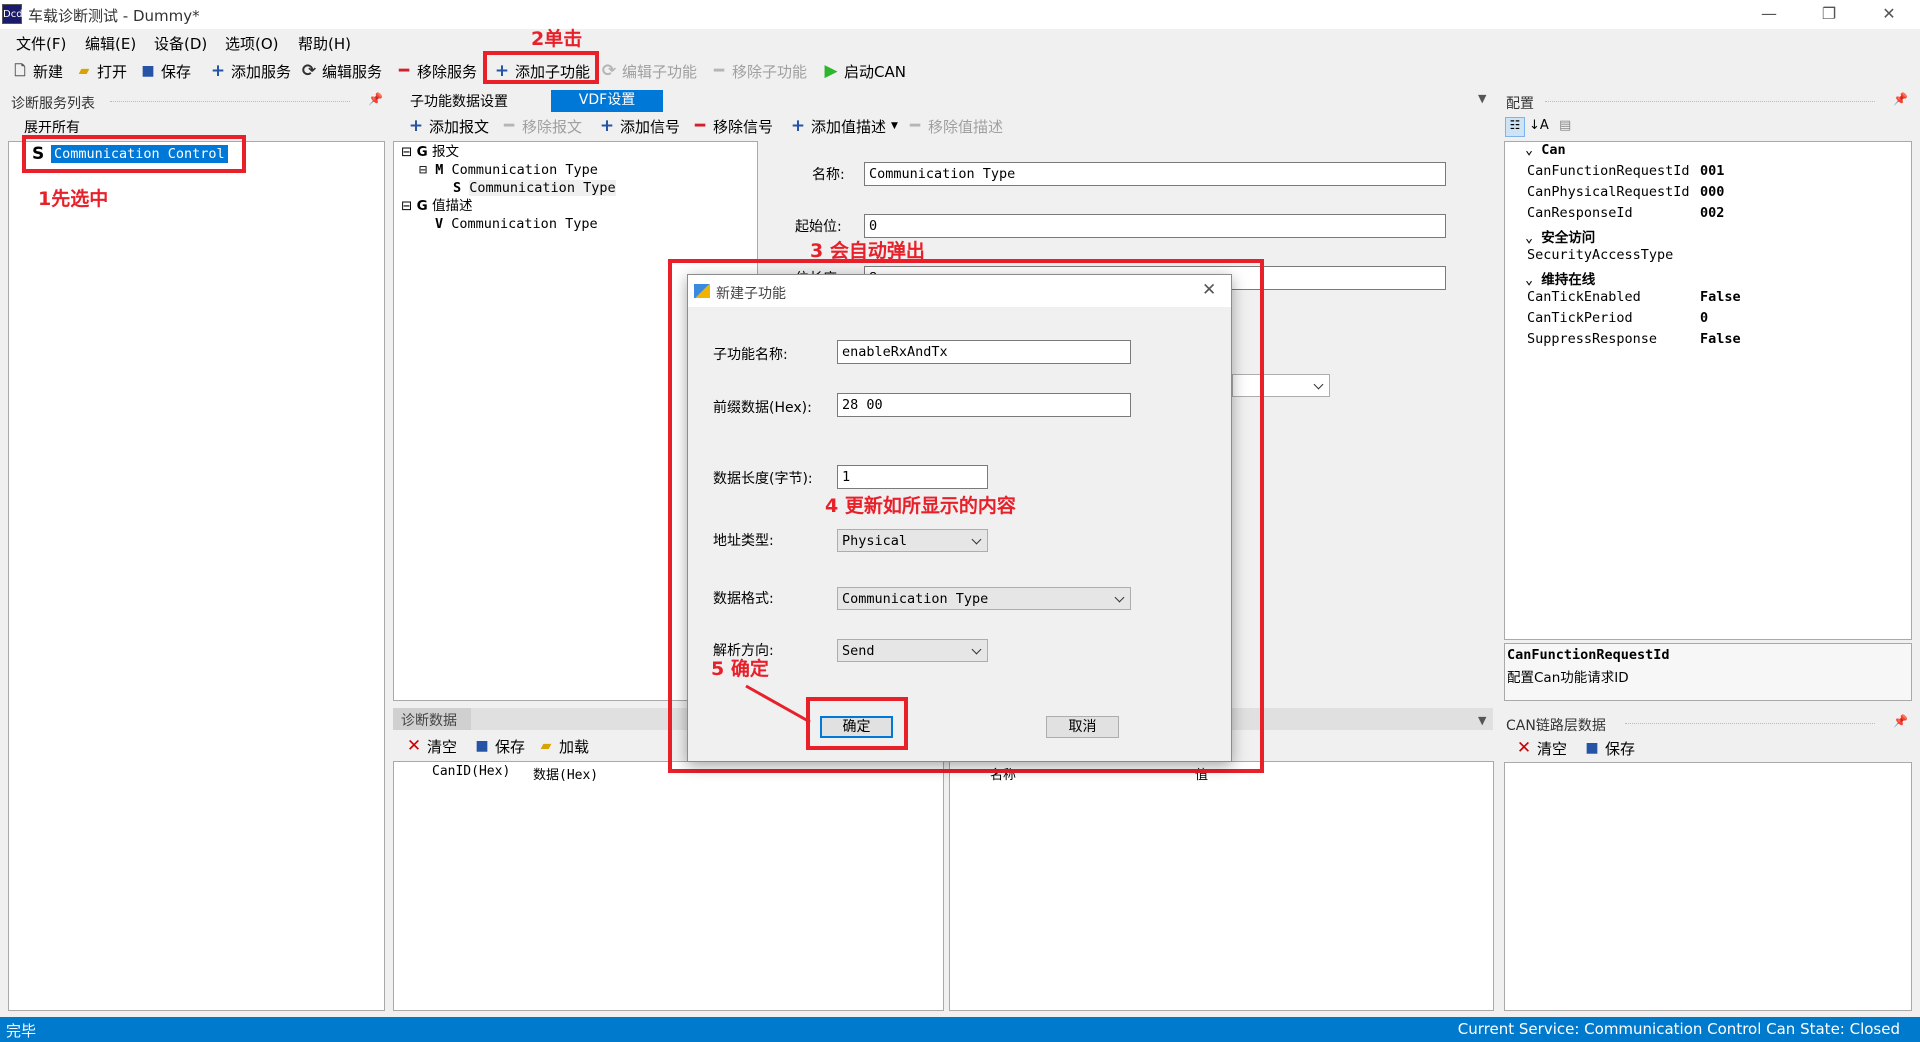  I want to click on start-bit-input: 0, so click(1155, 226).